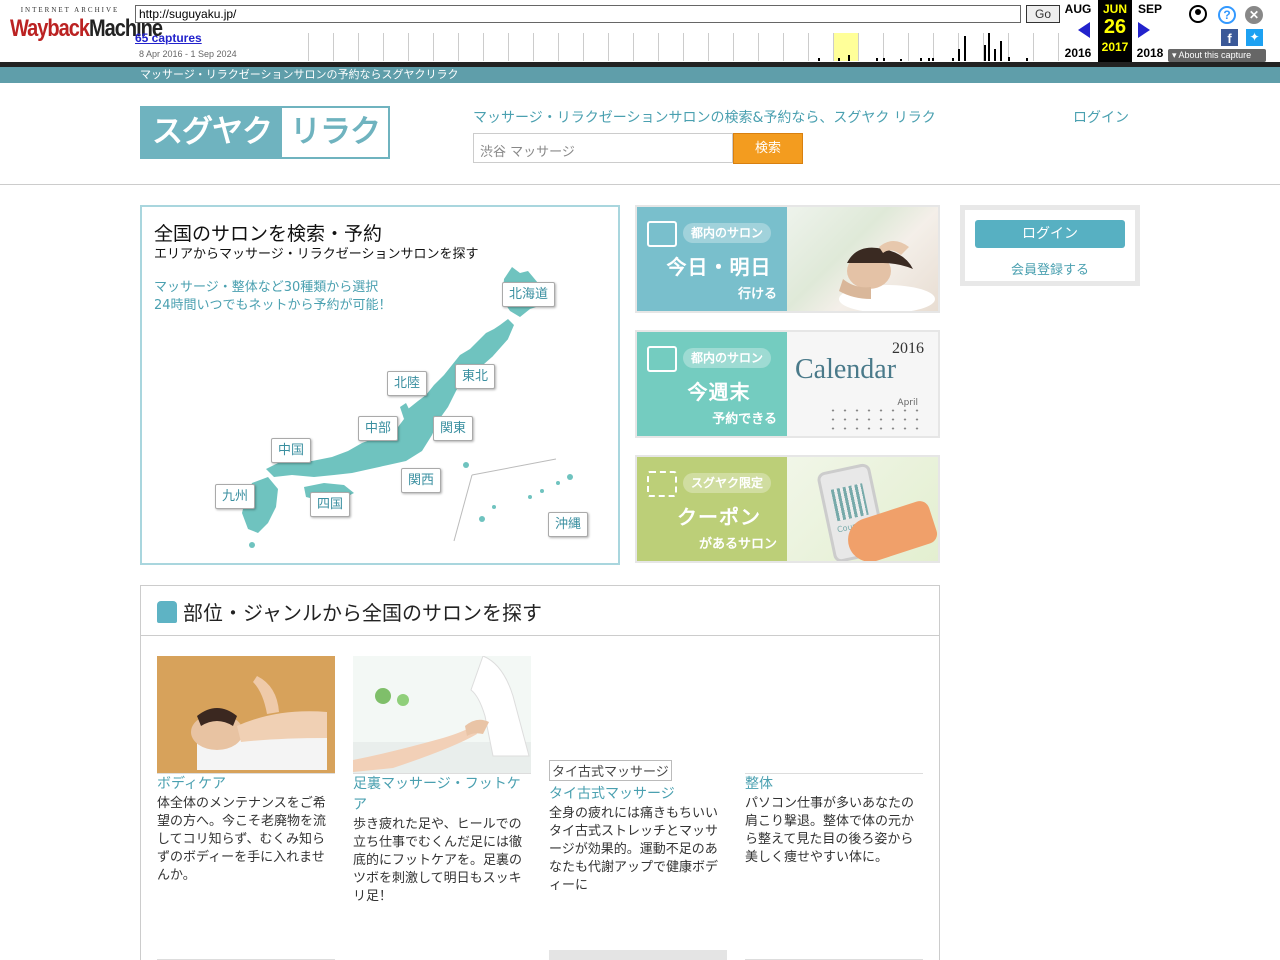 Image resolution: width=1280 pixels, height=960 pixels. Describe the element at coordinates (887, 276) in the screenshot. I see `massage-photo-icon` at that location.